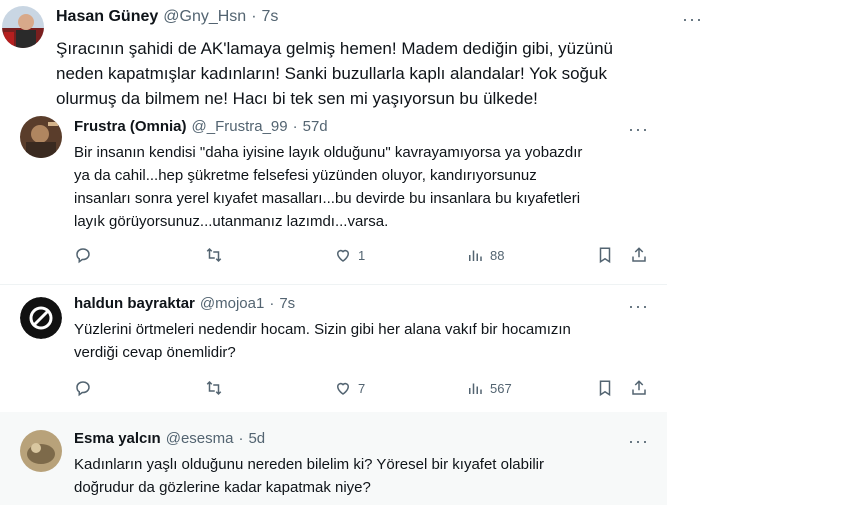 This screenshot has width=860, height=505. What do you see at coordinates (232, 303) in the screenshot?
I see `reply-author-handle: @mojoa1` at bounding box center [232, 303].